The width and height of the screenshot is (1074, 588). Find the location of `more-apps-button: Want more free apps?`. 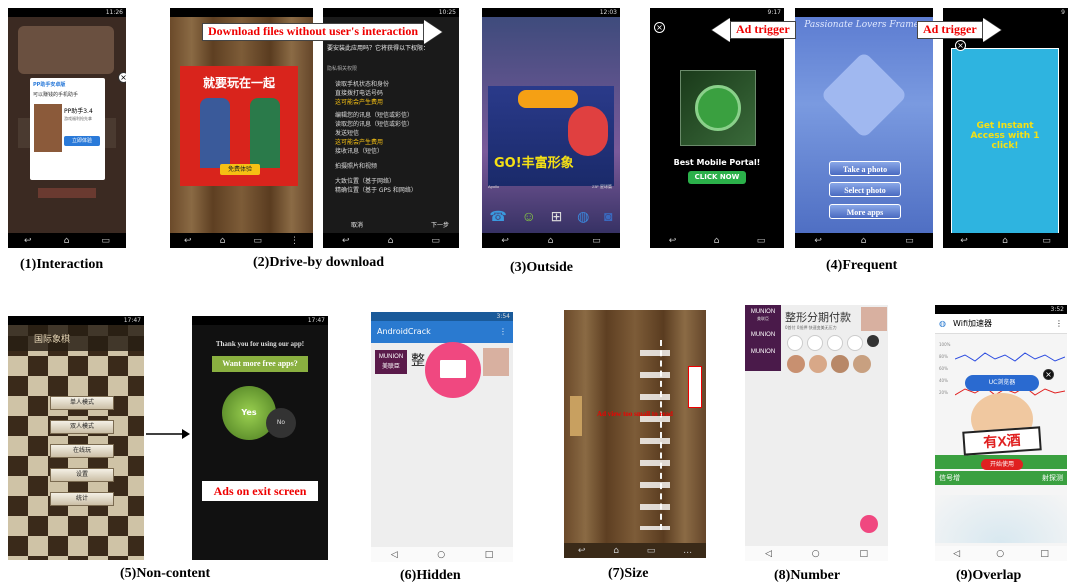

more-apps-button: Want more free apps? is located at coordinates (260, 364).